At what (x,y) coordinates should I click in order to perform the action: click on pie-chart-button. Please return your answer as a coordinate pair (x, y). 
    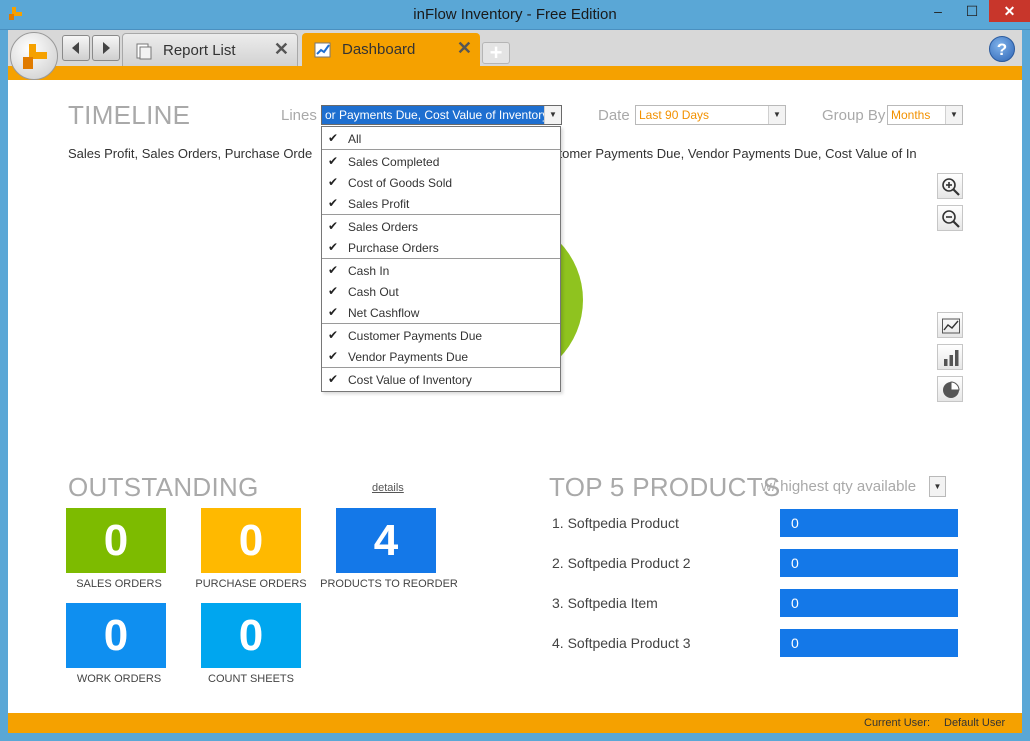
    Looking at the image, I should click on (950, 389).